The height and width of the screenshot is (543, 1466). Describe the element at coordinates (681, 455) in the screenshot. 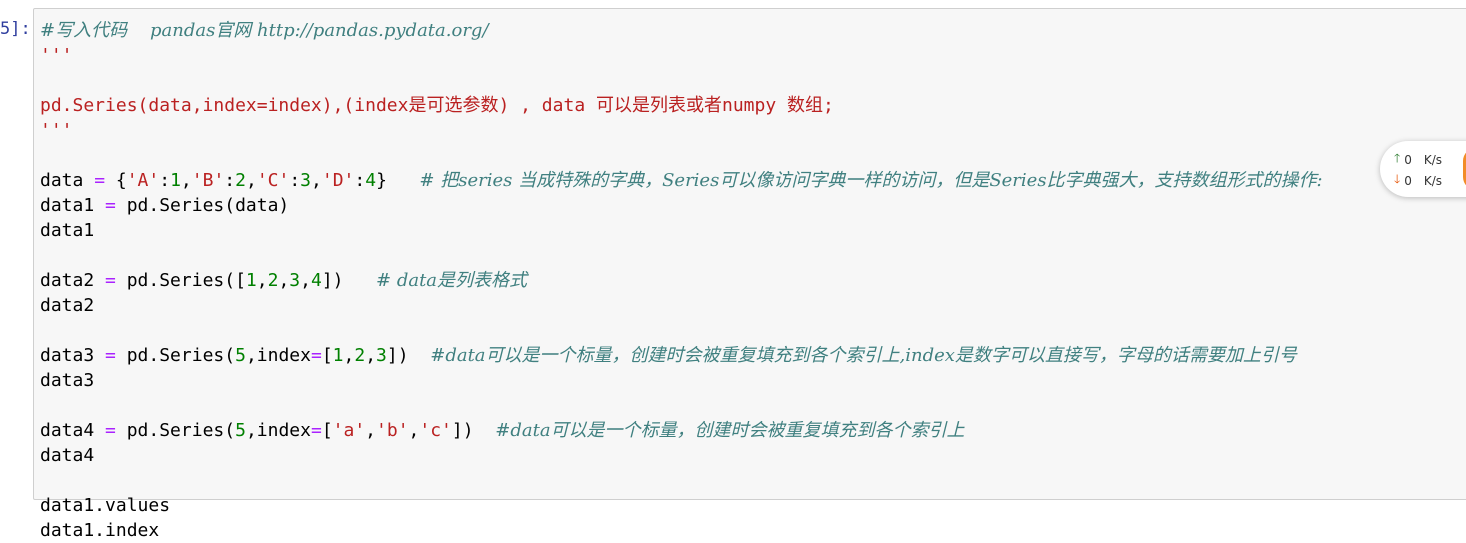

I see `code-line: data4` at that location.